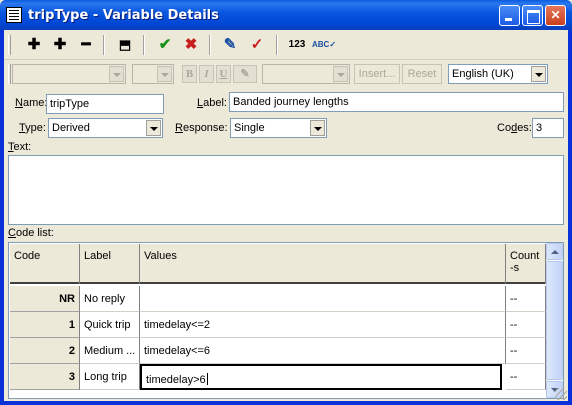  Describe the element at coordinates (245, 74) in the screenshot. I see `color-button: ✎` at that location.